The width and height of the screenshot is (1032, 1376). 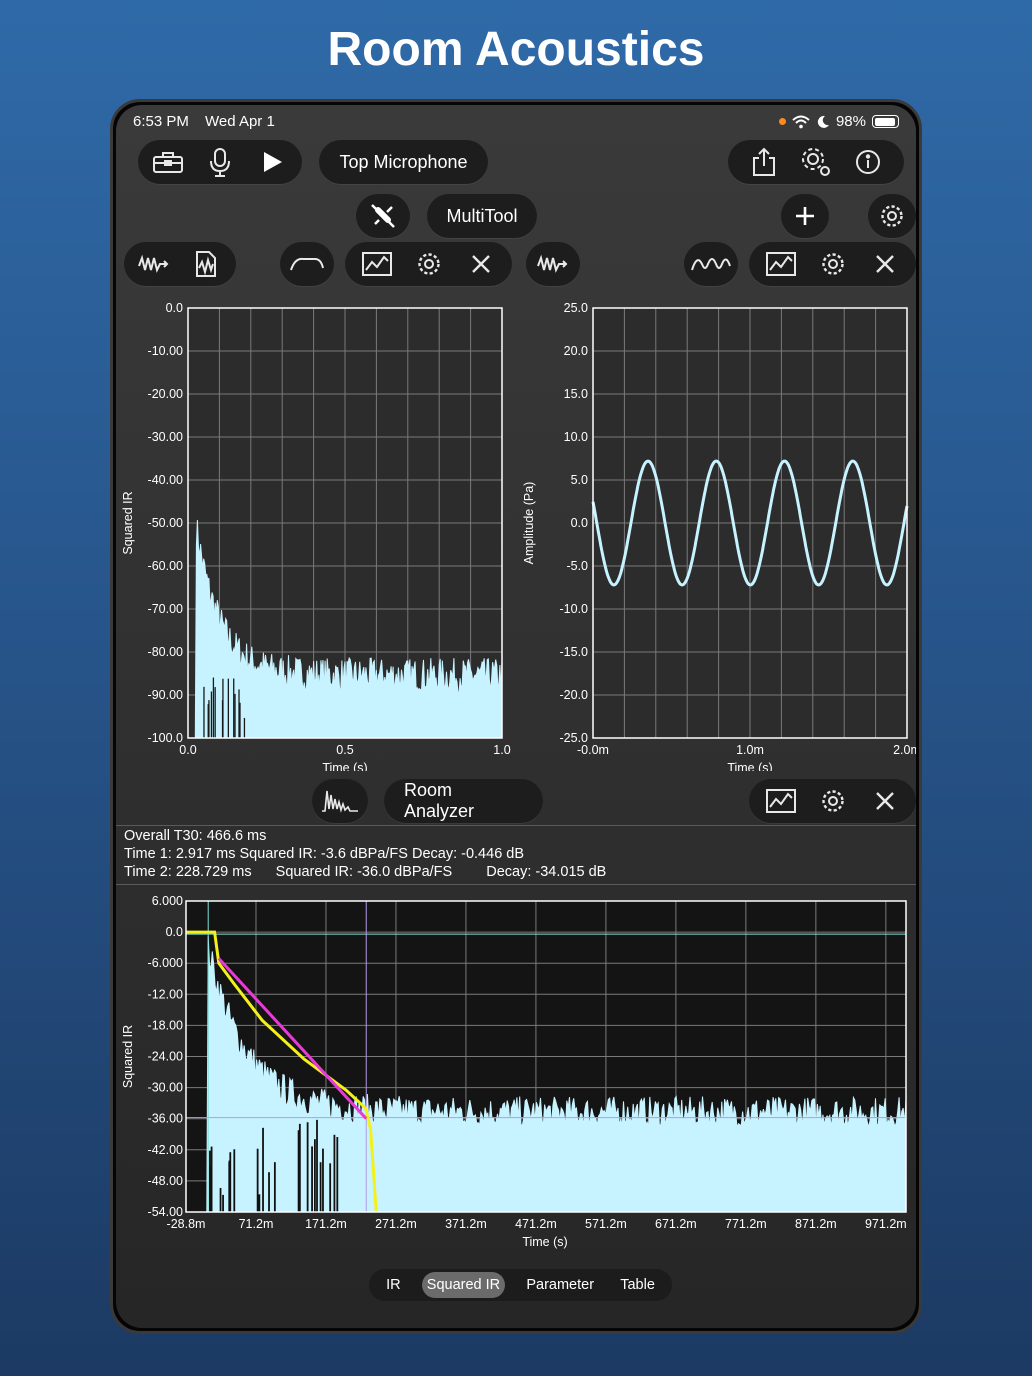 I want to click on impulse-decay-icon, so click(x=340, y=801).